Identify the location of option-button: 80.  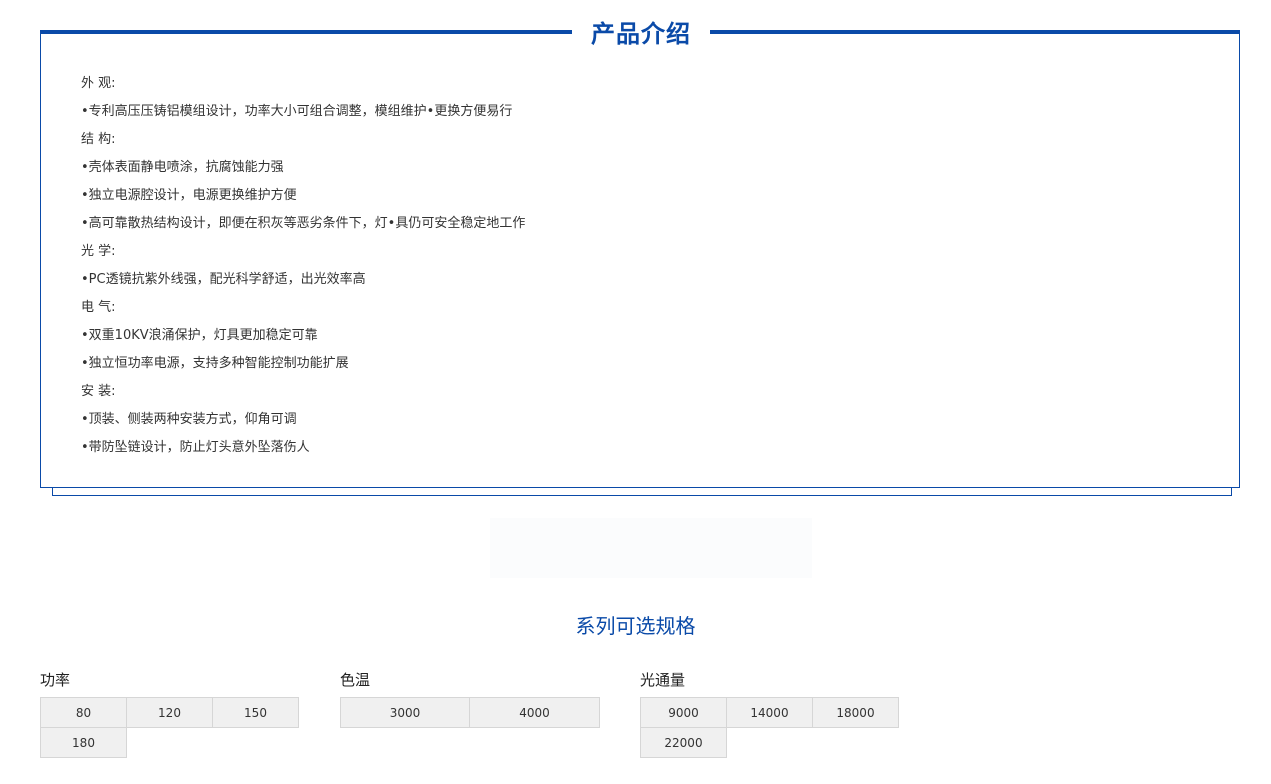
(83, 712).